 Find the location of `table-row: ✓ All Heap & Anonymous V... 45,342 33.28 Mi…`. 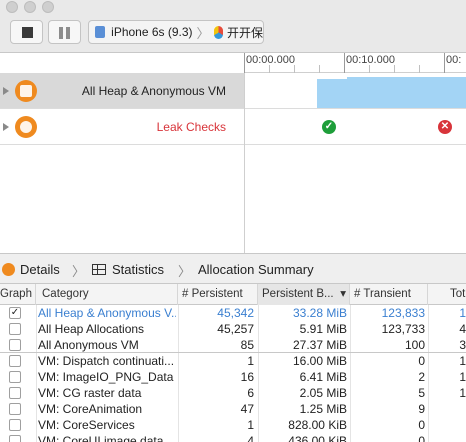

table-row: ✓ All Heap & Anonymous V... 45,342 33.28 Mi… is located at coordinates (233, 313).